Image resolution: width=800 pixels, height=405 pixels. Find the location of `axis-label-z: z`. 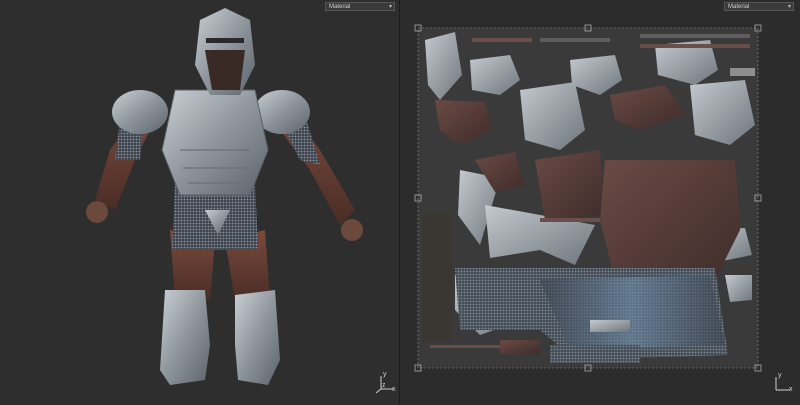

axis-label-z: z is located at coordinates (384, 385).